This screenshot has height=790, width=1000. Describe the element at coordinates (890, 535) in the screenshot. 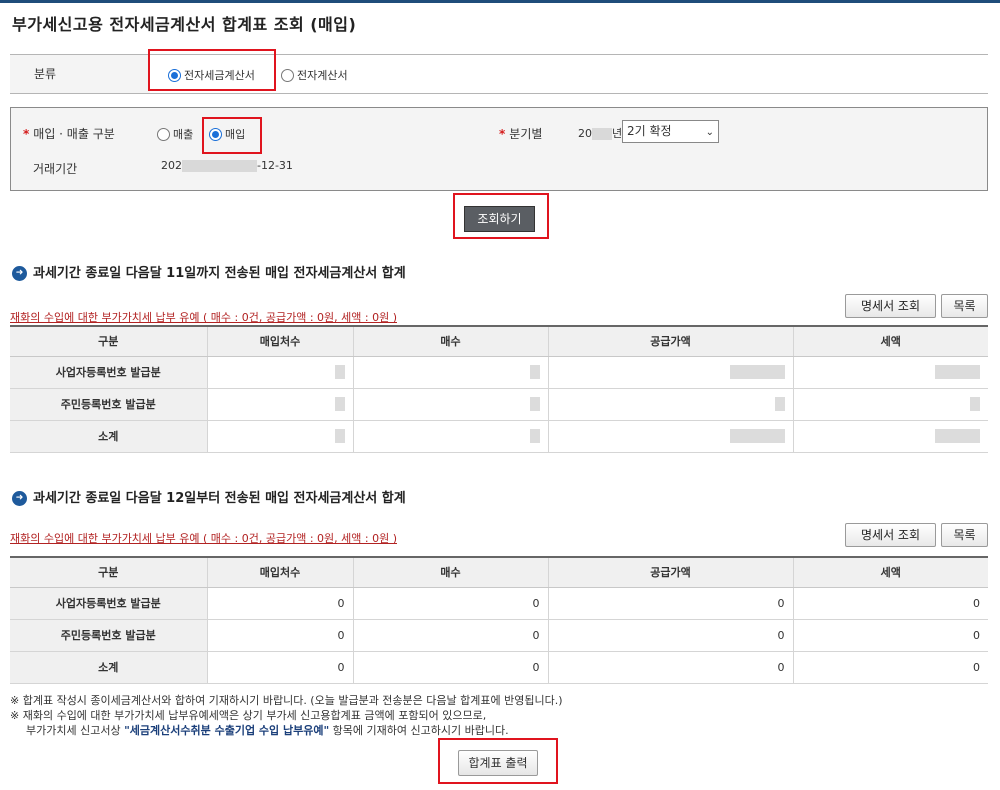

I see `section-2-detail-button: 명세서 조회` at that location.